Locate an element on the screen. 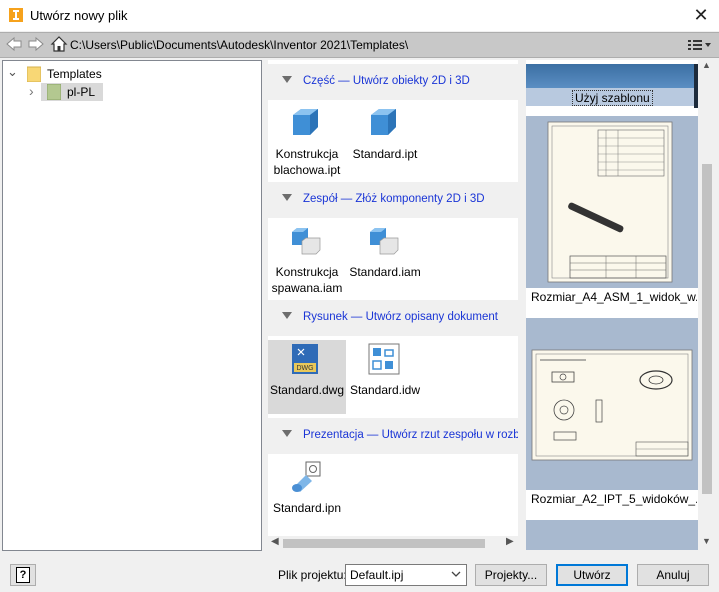 The width and height of the screenshot is (719, 592). help-icon: ? is located at coordinates (23, 575).